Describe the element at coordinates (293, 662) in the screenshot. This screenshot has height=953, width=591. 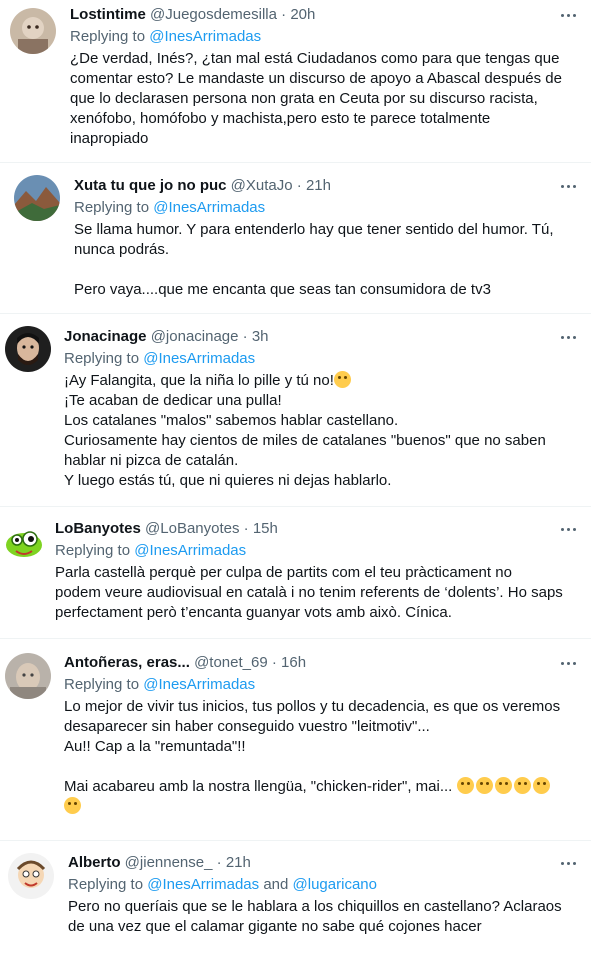
I see `timestamp: 16h` at that location.